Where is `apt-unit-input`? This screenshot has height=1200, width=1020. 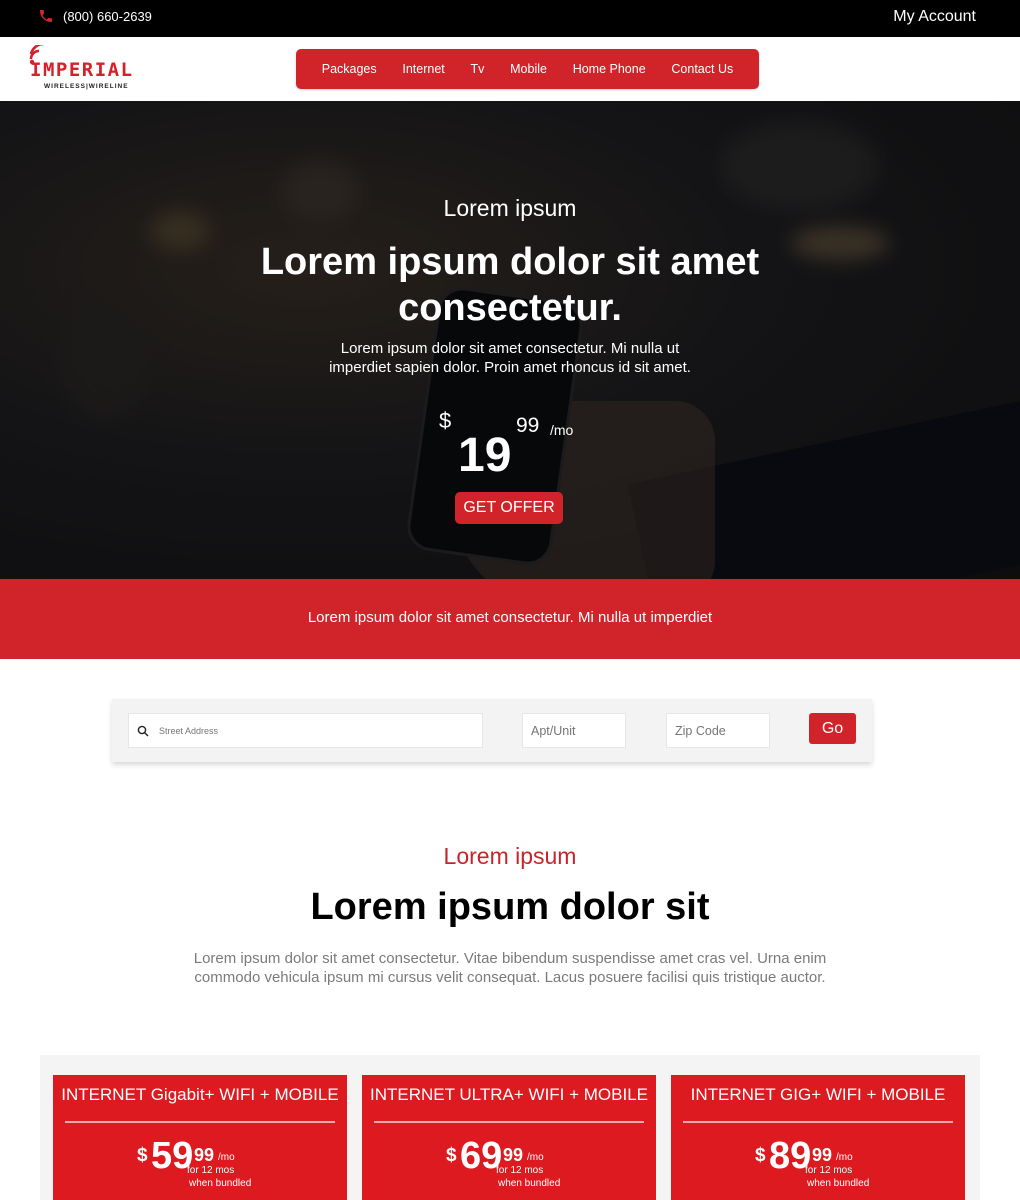 apt-unit-input is located at coordinates (574, 730).